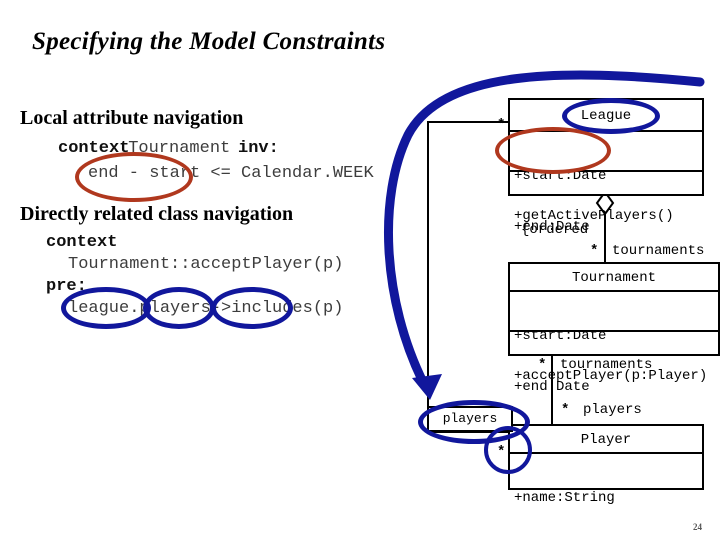  What do you see at coordinates (697, 527) in the screenshot?
I see `page-number: 24` at bounding box center [697, 527].